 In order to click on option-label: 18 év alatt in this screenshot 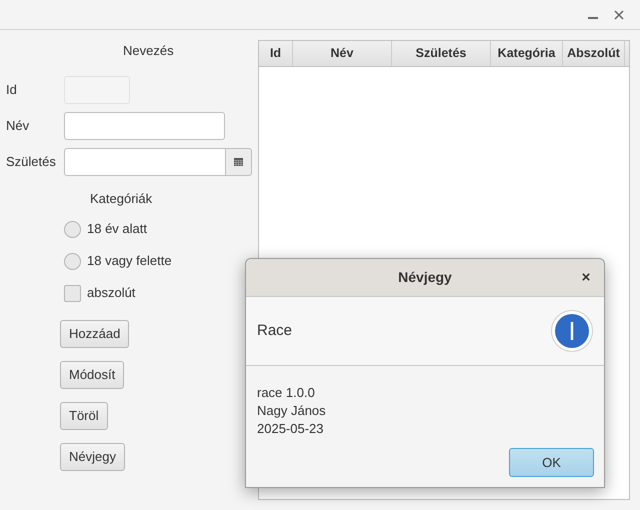, I will do `click(117, 229)`.